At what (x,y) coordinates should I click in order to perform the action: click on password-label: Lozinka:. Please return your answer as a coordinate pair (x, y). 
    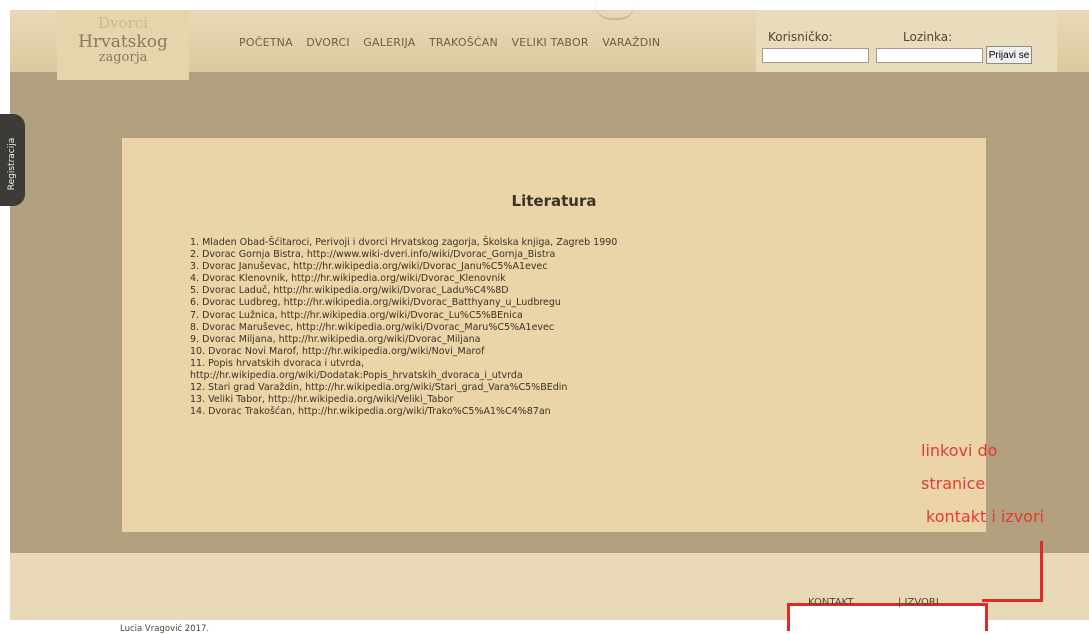
    Looking at the image, I should click on (928, 37).